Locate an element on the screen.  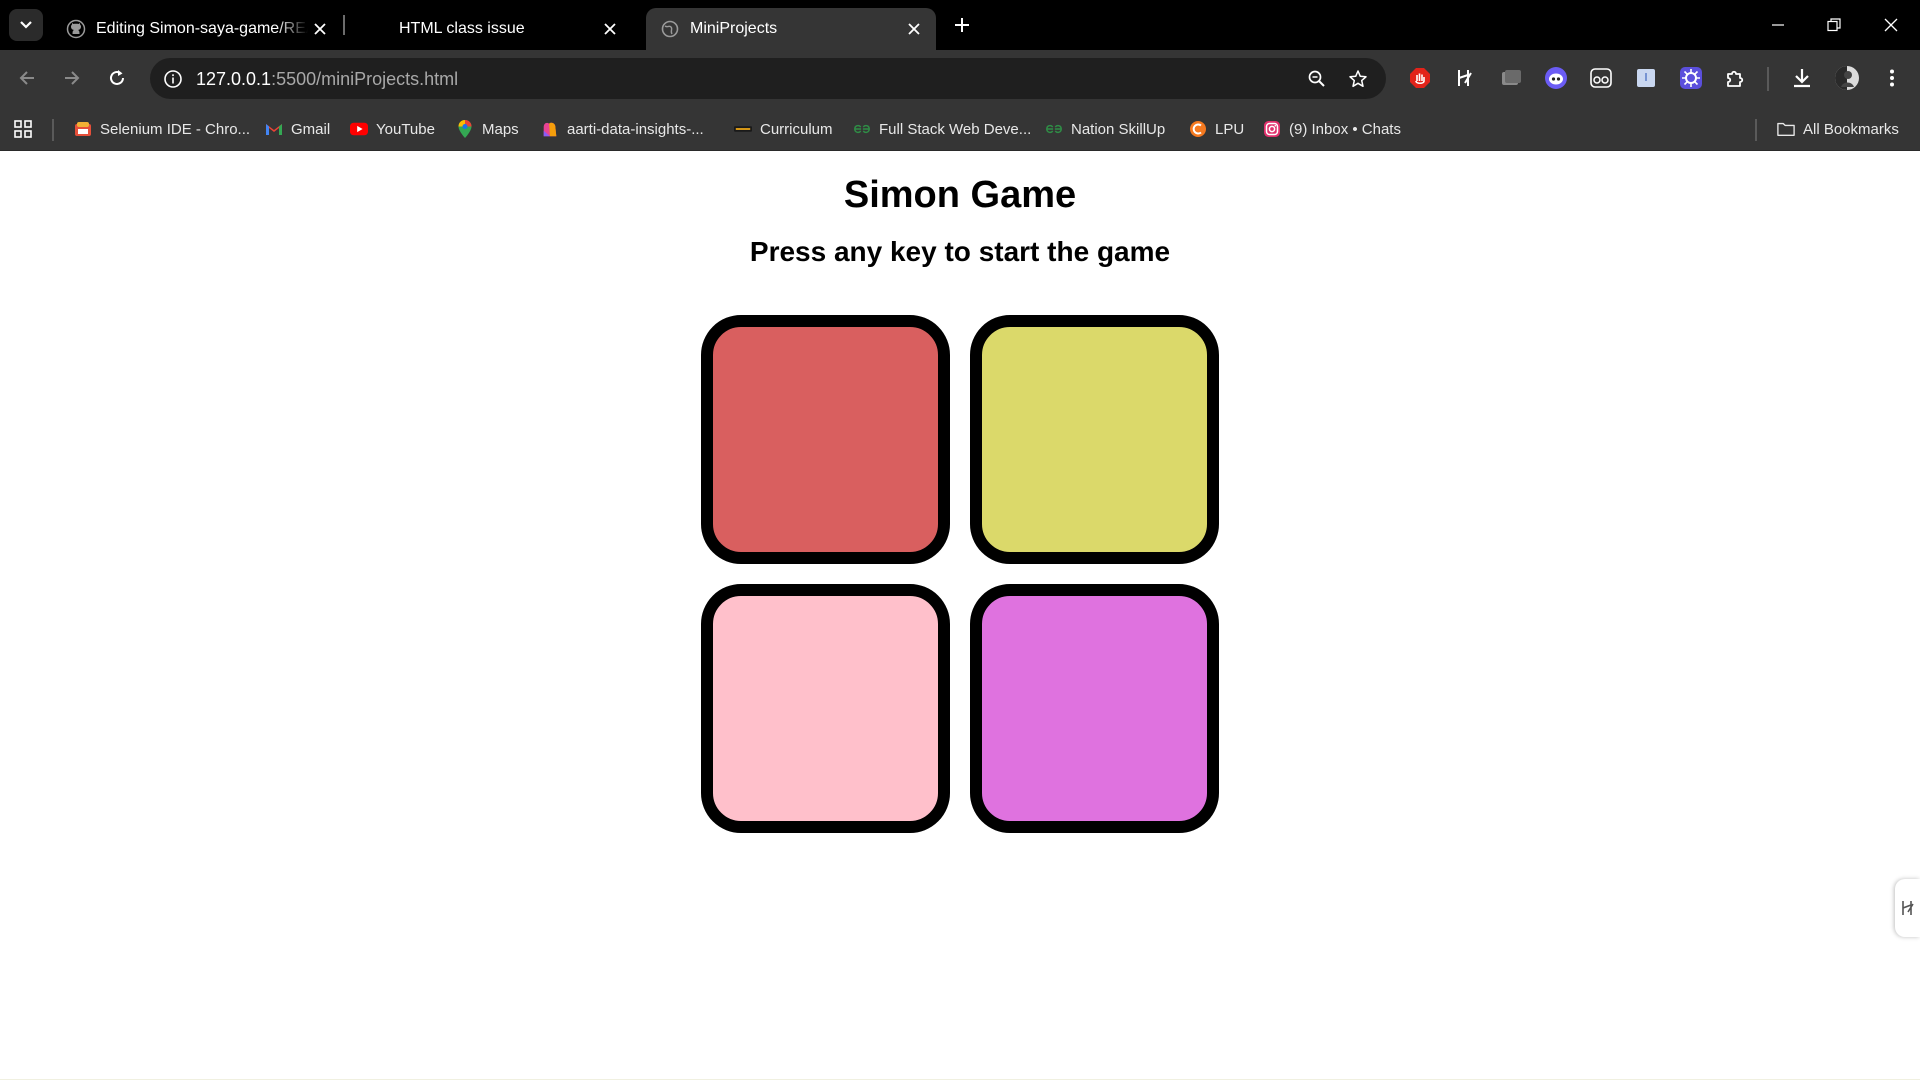
all-bookmarks-button: All Bookmarks is located at coordinates (1838, 129).